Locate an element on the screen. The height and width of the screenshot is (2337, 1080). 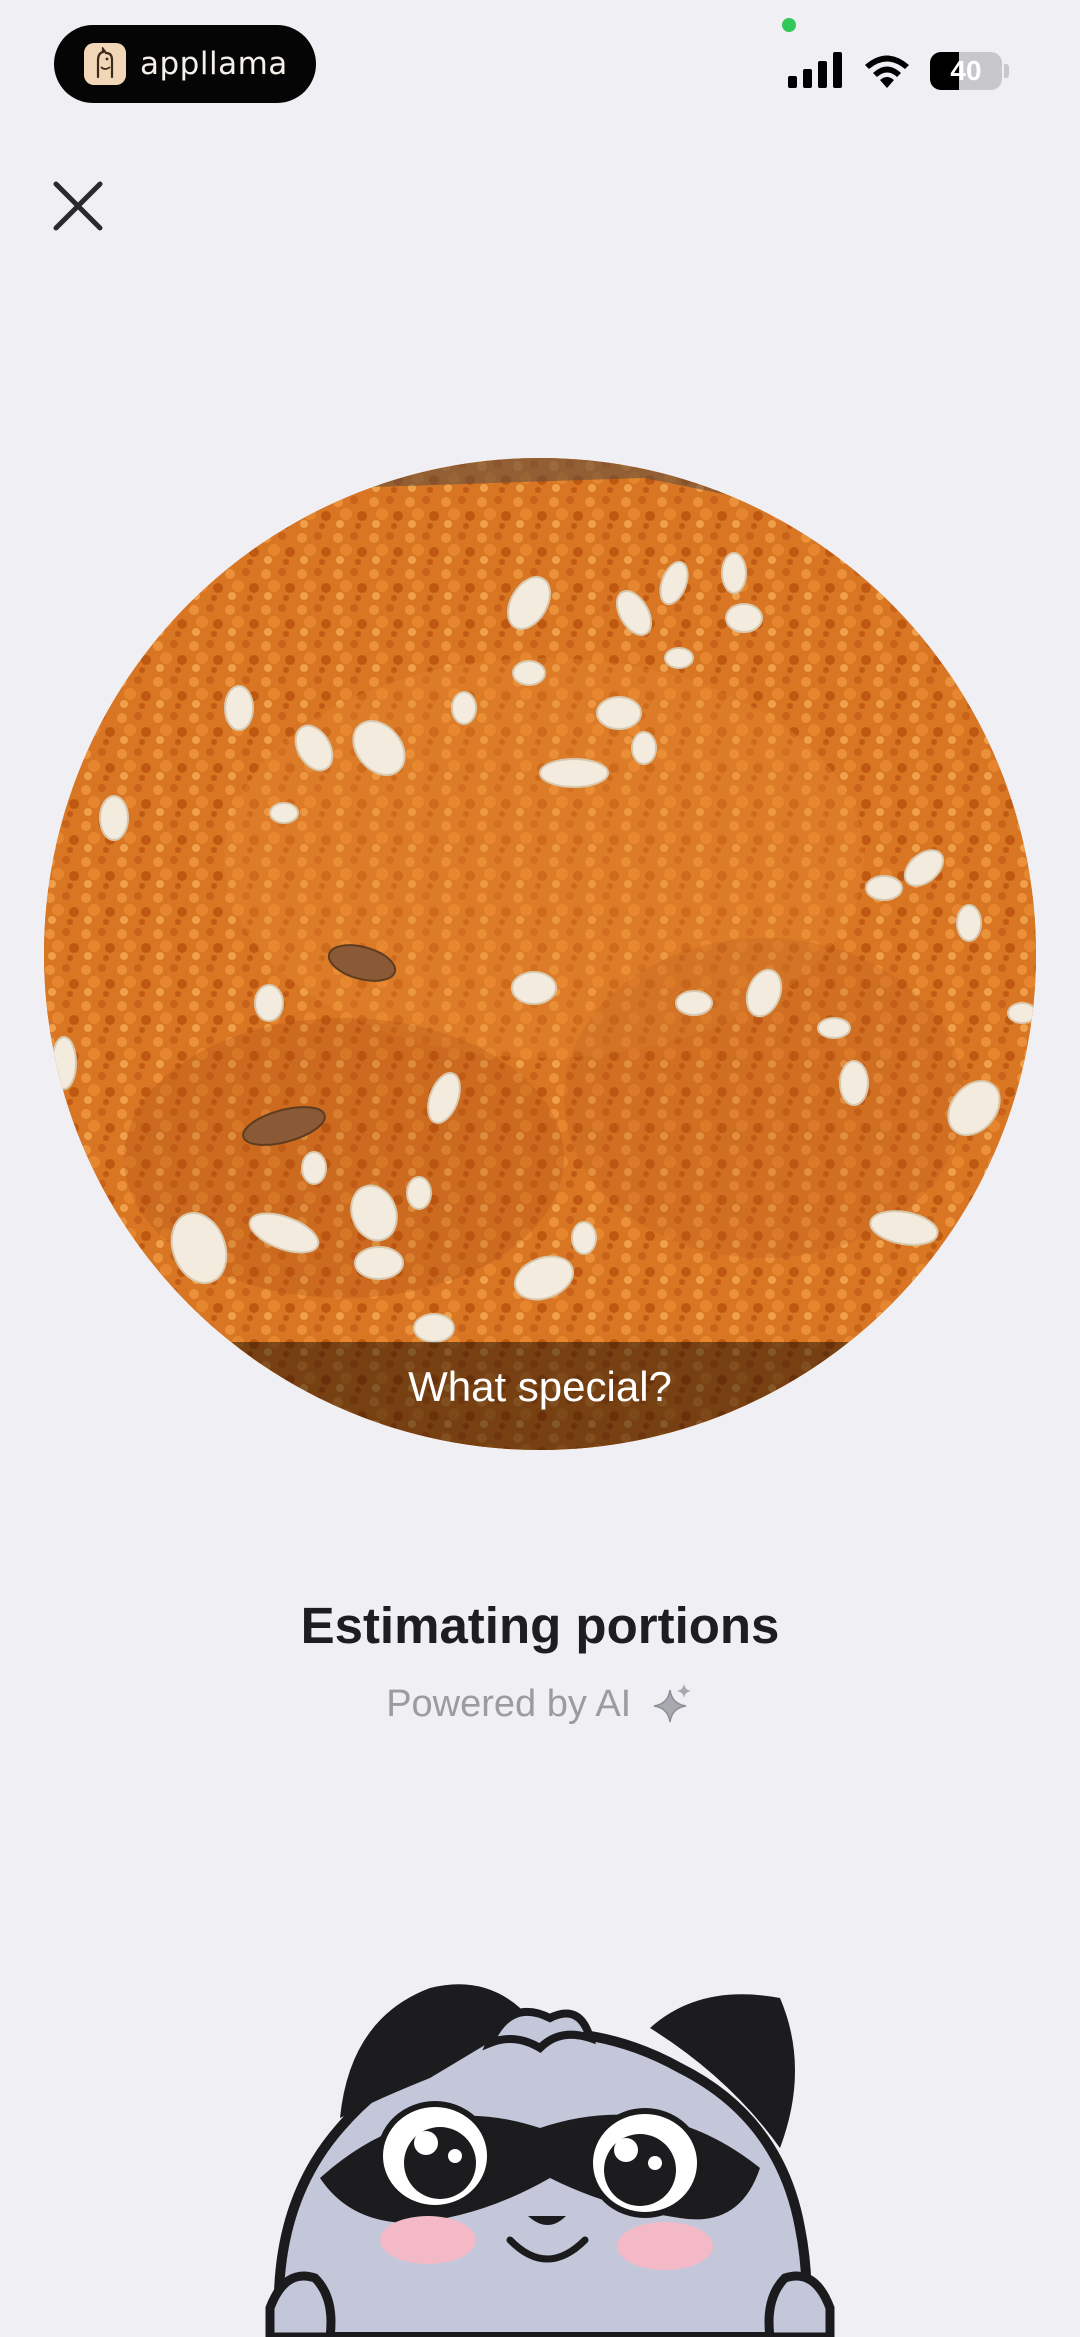
wifi-icon is located at coordinates (887, 71).